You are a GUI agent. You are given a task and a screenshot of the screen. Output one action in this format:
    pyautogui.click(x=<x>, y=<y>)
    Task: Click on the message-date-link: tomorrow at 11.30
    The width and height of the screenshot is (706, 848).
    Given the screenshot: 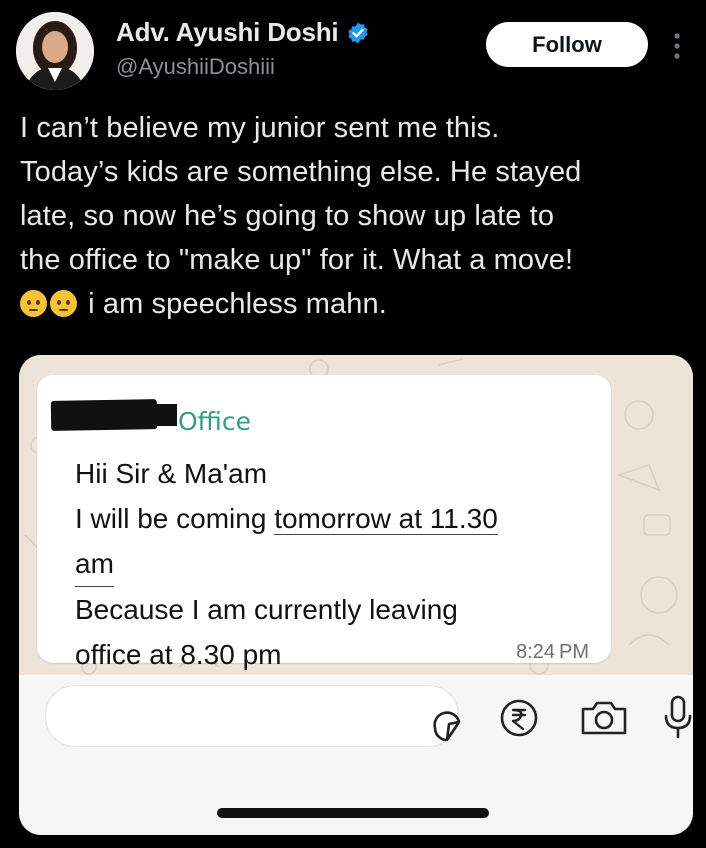 What is the action you would take?
    pyautogui.click(x=386, y=519)
    